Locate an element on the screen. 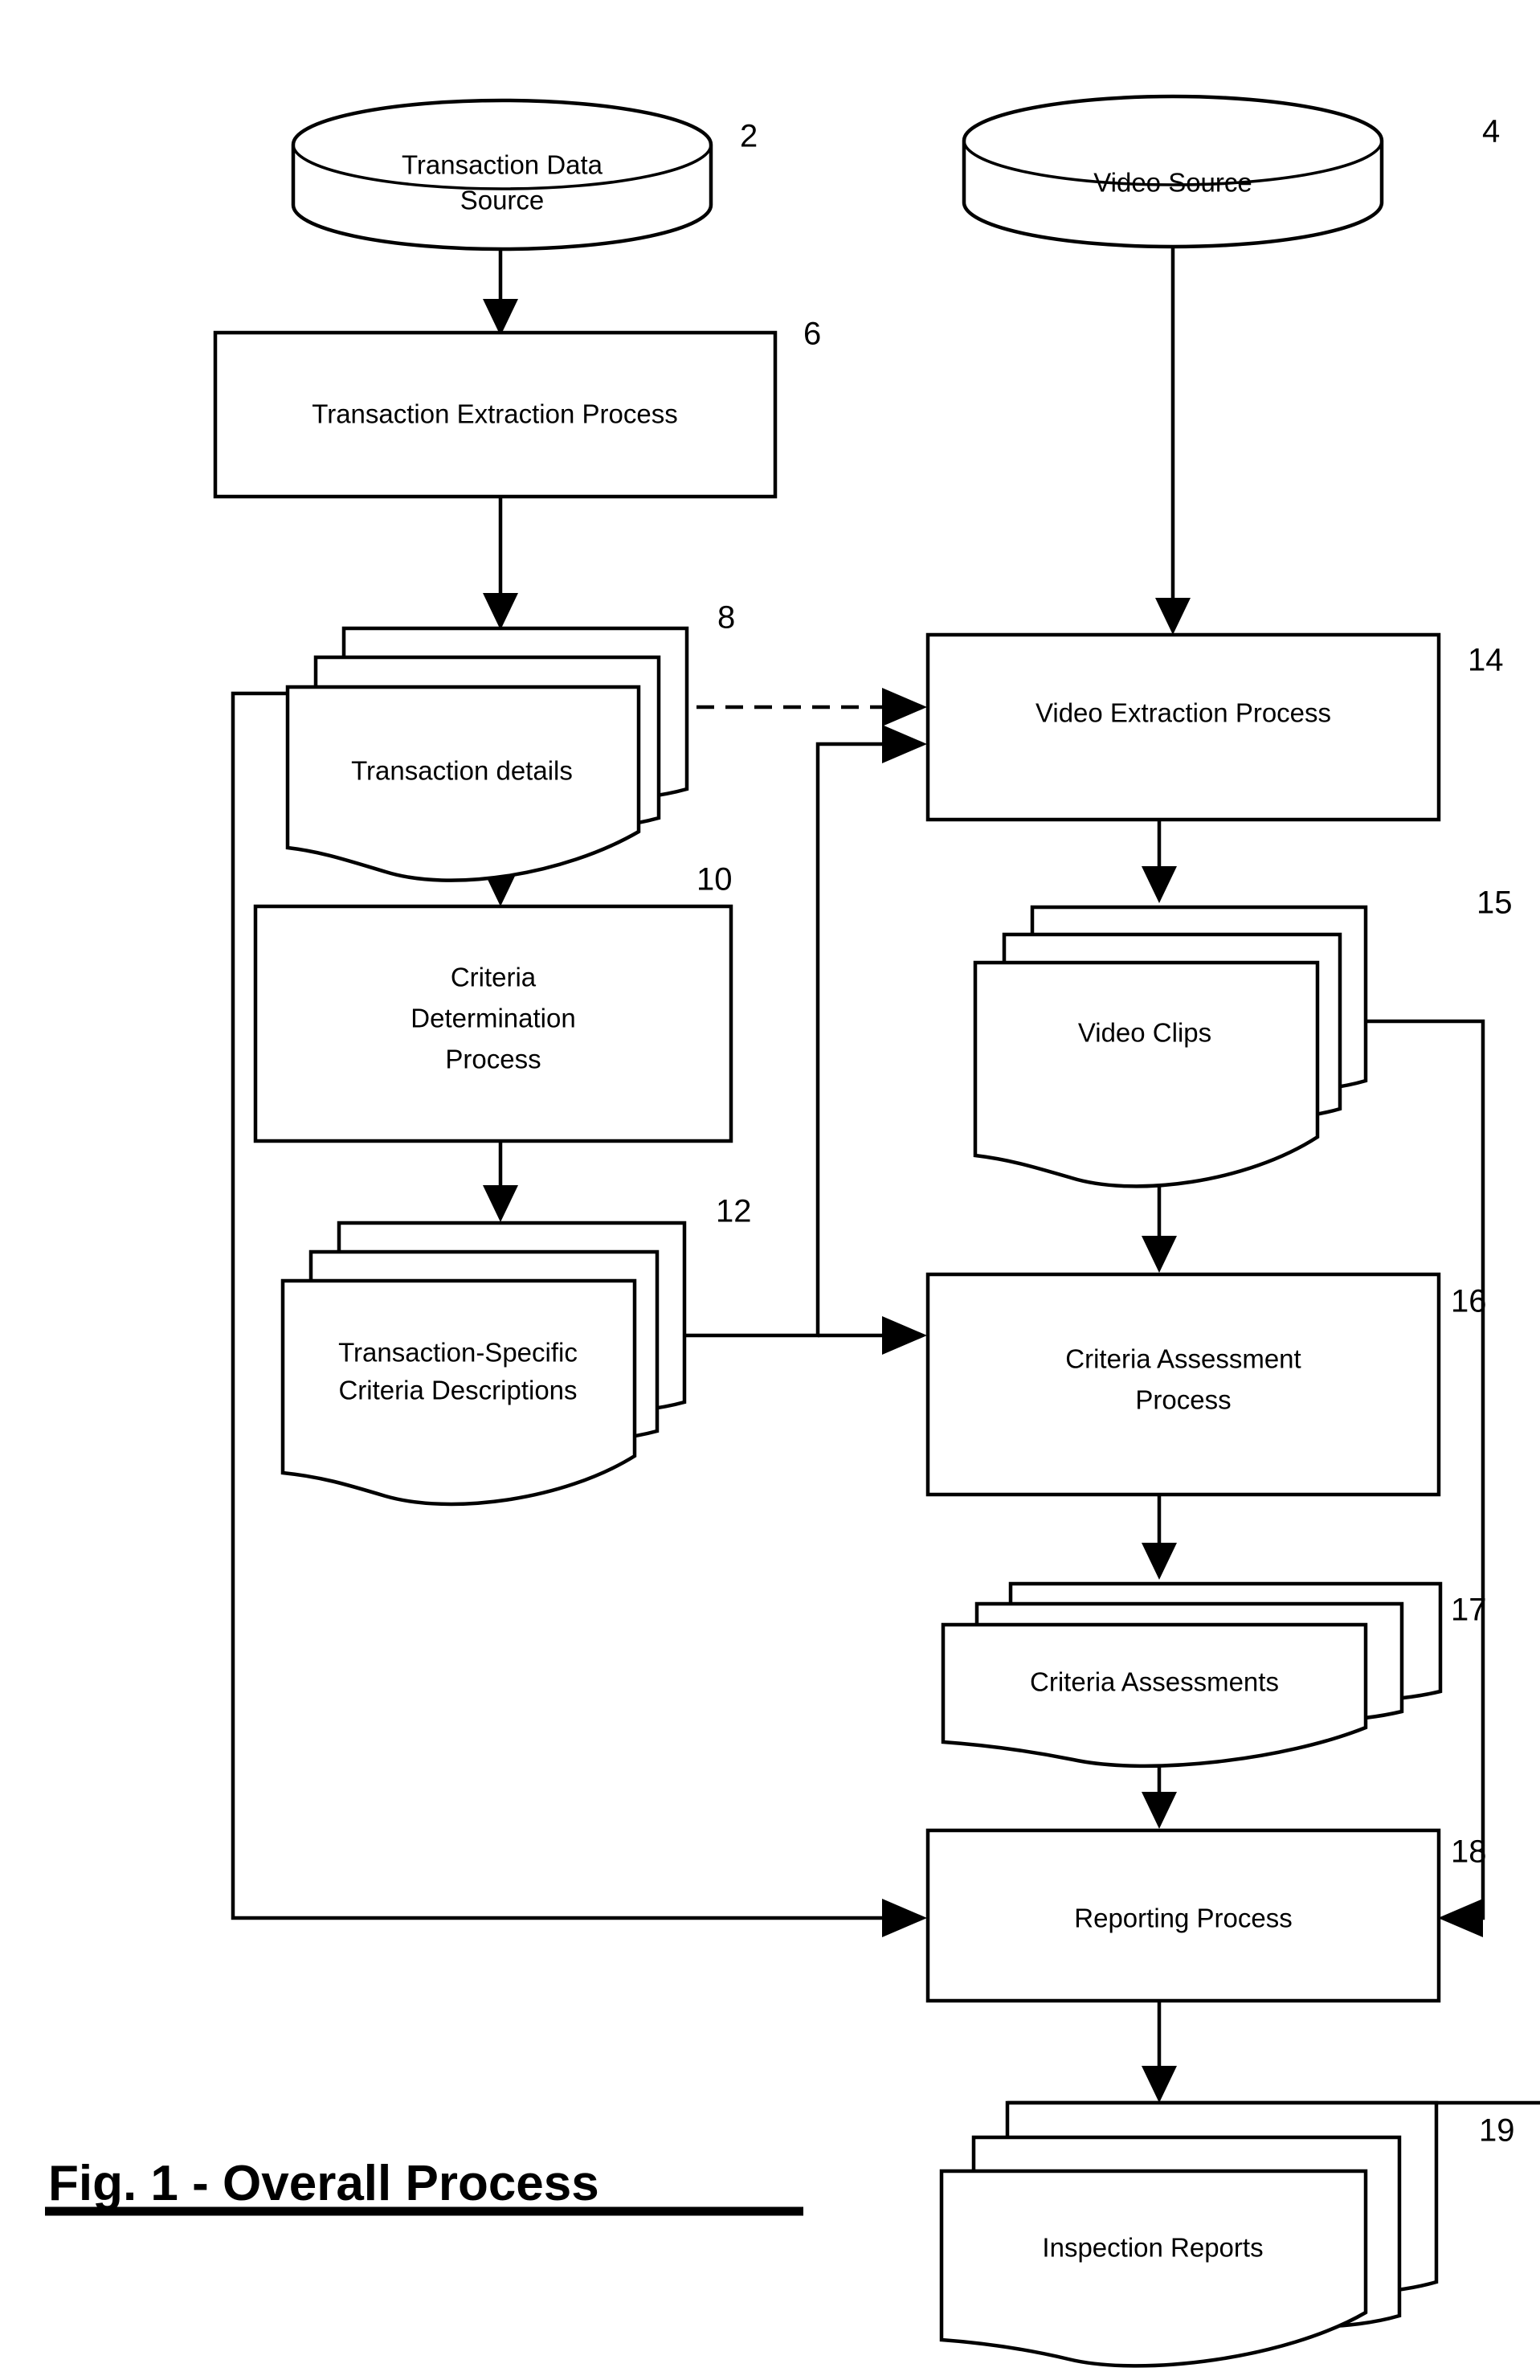 The width and height of the screenshot is (1540, 2380). inspection-reports-label: Inspection Reports is located at coordinates (1152, 2248).